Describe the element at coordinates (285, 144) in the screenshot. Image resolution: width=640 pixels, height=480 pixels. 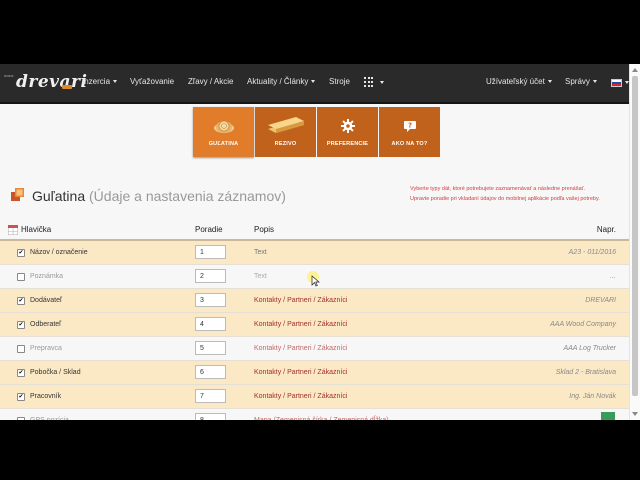
I see `tile-label: REZIVO` at that location.